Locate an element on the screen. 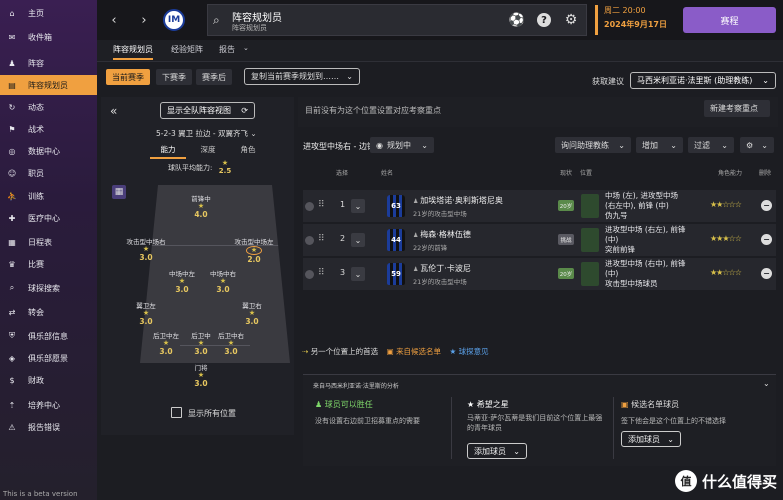  pitch-position: 中场中右 ★ 3.0 is located at coordinates (223, 281).